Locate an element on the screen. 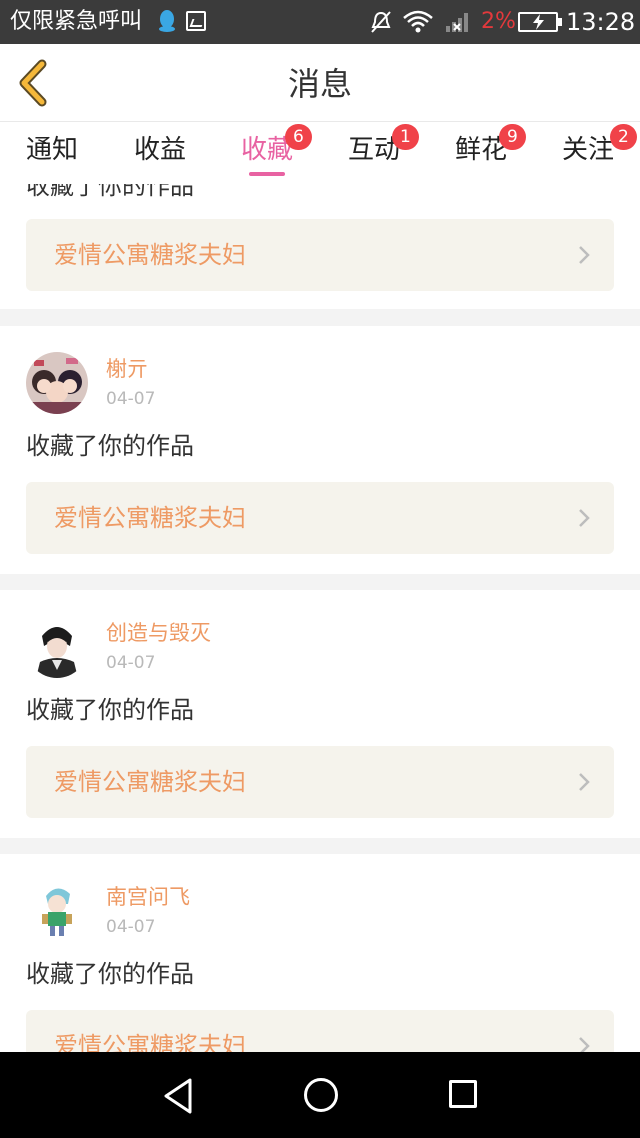 The width and height of the screenshot is (640, 1138). tab-label: 收益 is located at coordinates (160, 150).